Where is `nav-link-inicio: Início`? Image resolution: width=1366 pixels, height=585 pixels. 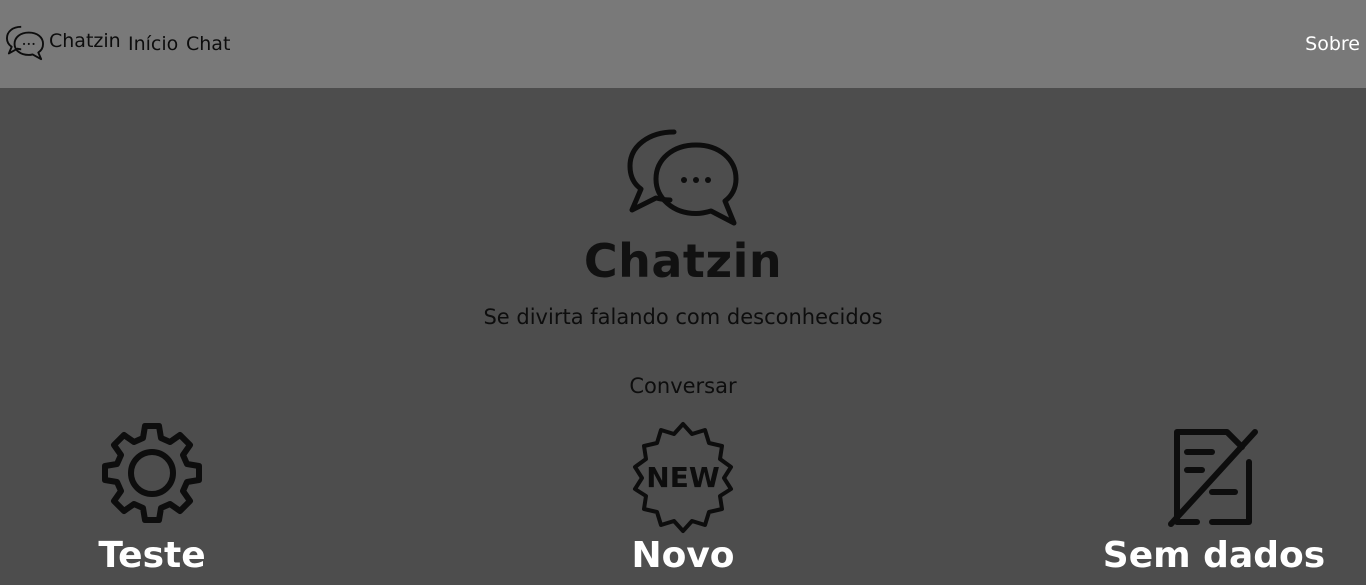 nav-link-inicio: Início is located at coordinates (153, 44).